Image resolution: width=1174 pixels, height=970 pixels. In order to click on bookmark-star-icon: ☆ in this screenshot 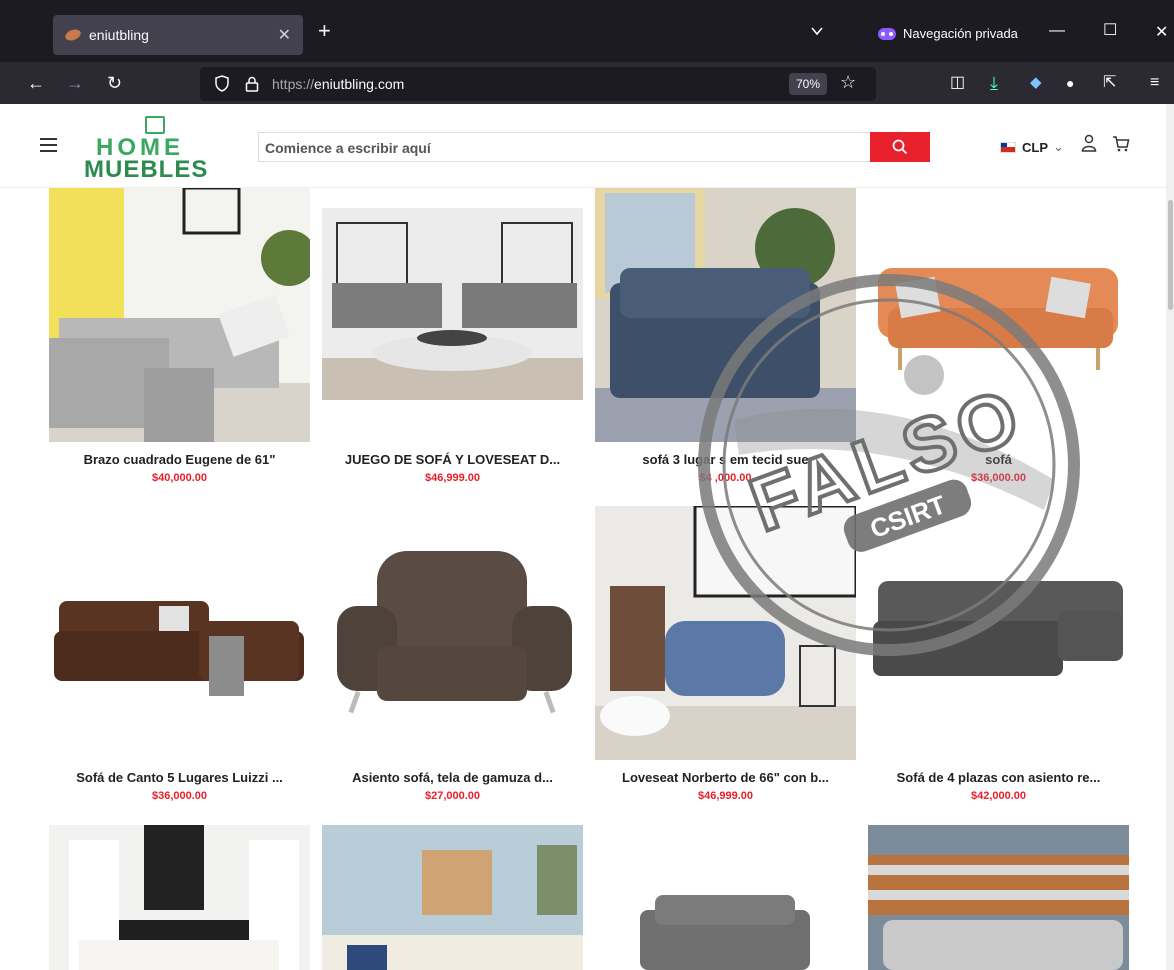, I will do `click(848, 82)`.